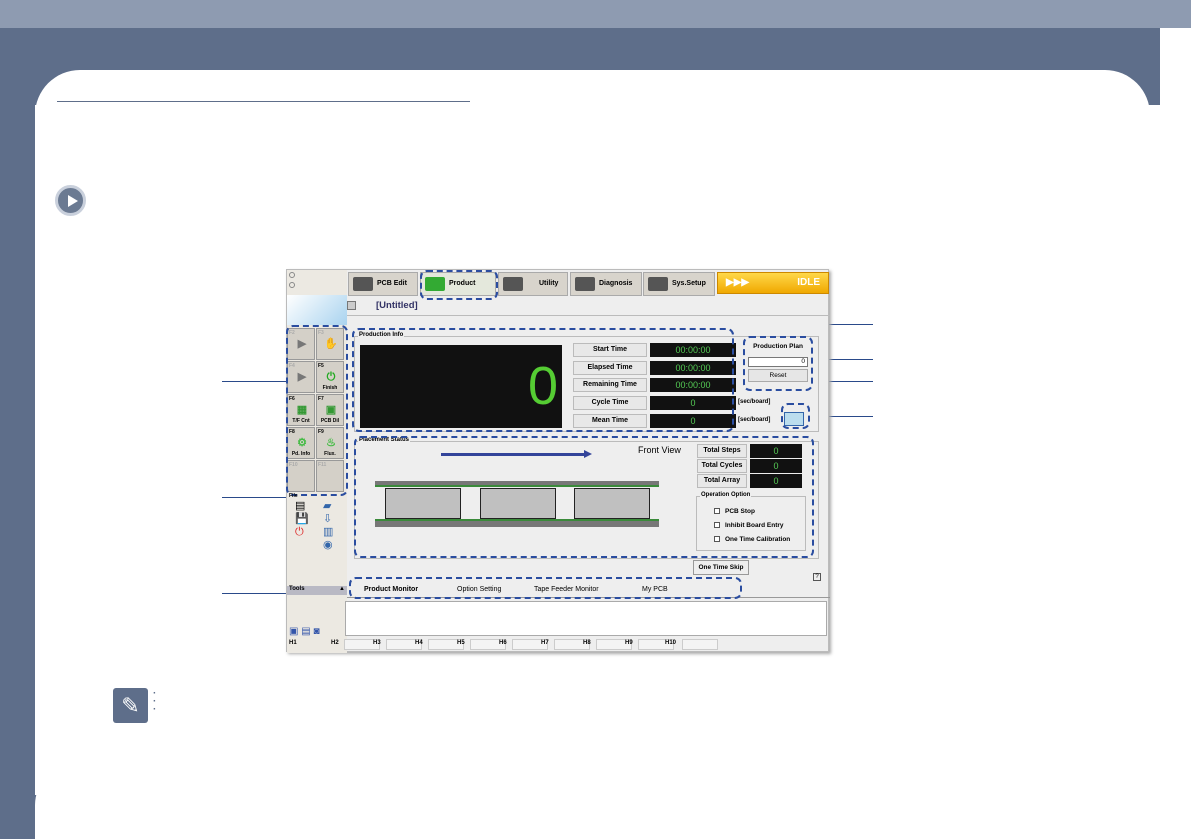  Describe the element at coordinates (700, 644) in the screenshot. I see `hkey-slot` at that location.